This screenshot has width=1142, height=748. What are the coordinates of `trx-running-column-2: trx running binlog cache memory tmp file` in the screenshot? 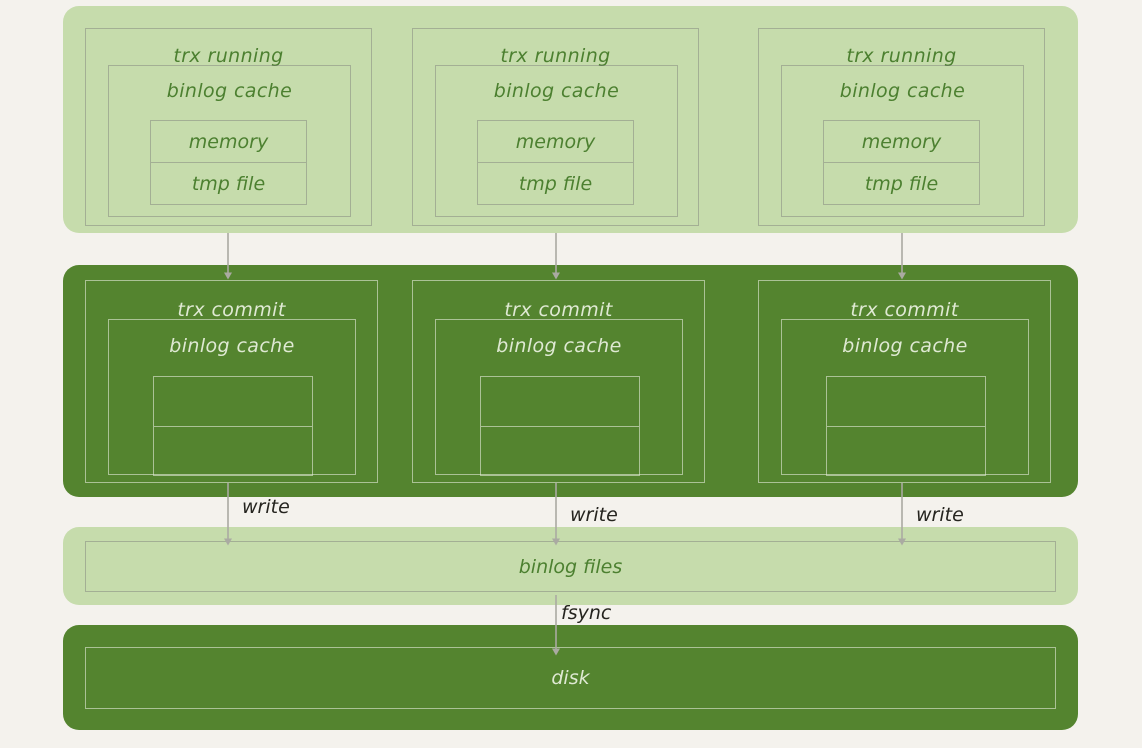 It's located at (555, 127).